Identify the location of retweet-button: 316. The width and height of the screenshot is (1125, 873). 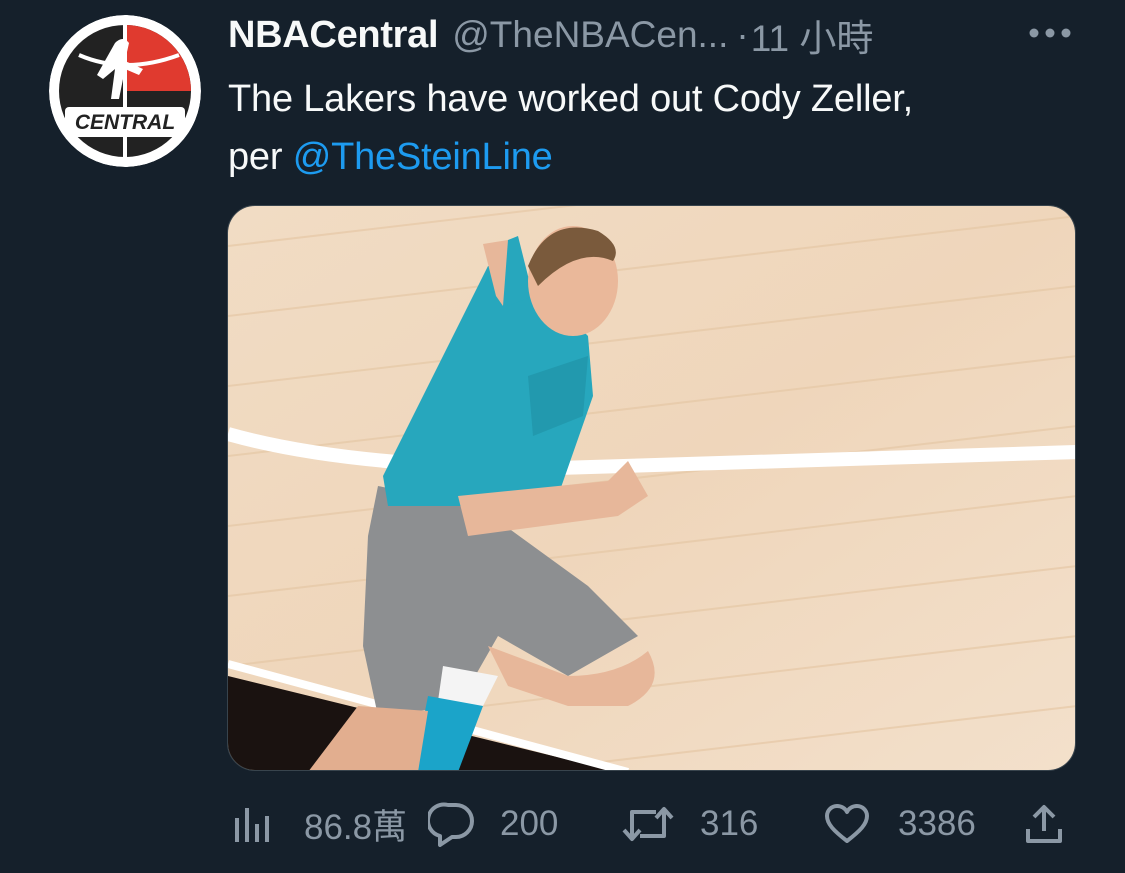
(690, 824).